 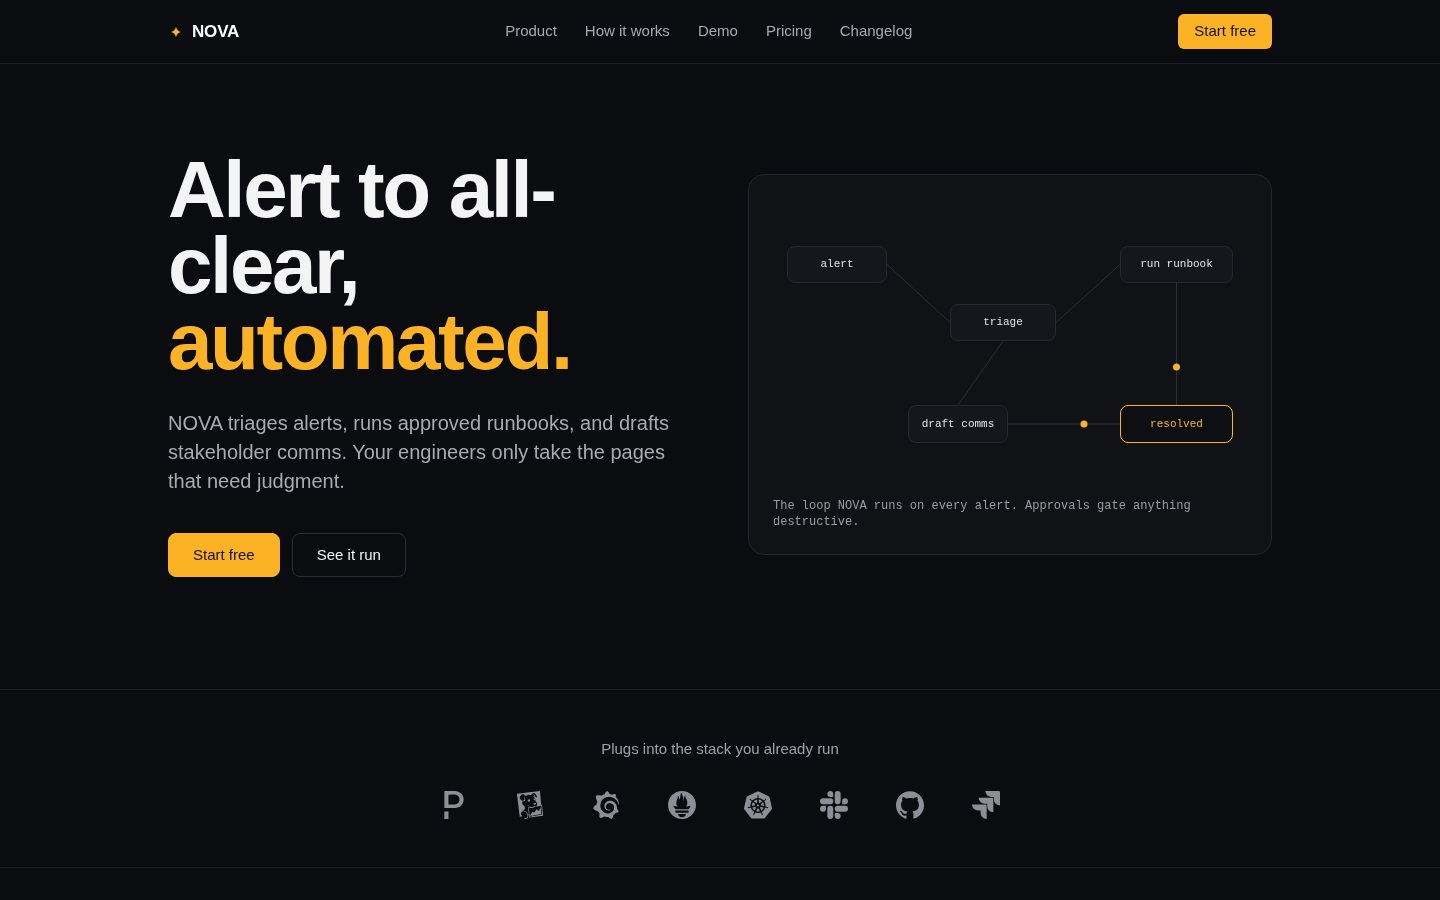 I want to click on nav-link: Product, so click(x=531, y=31).